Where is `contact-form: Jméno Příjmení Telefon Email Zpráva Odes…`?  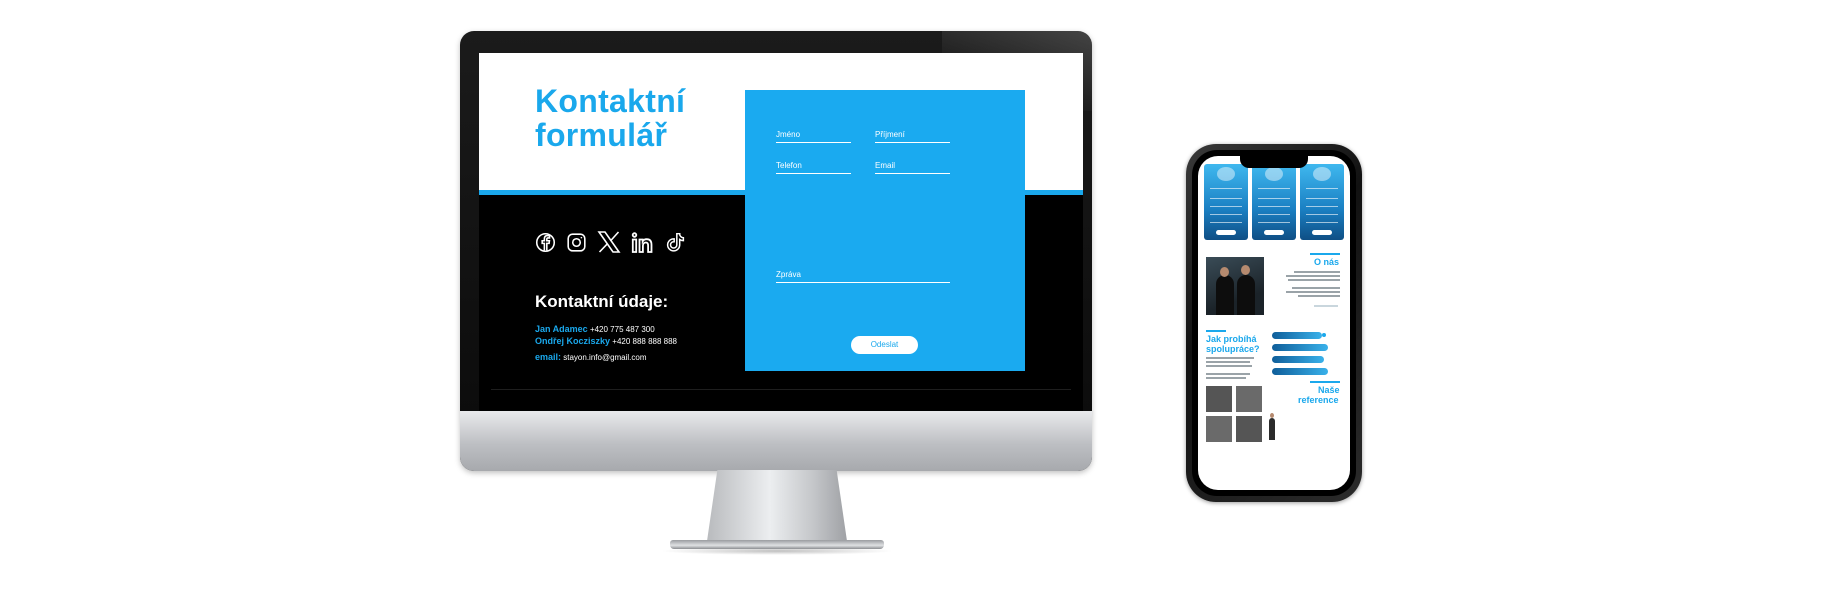 contact-form: Jméno Příjmení Telefon Email Zpráva Odes… is located at coordinates (885, 230).